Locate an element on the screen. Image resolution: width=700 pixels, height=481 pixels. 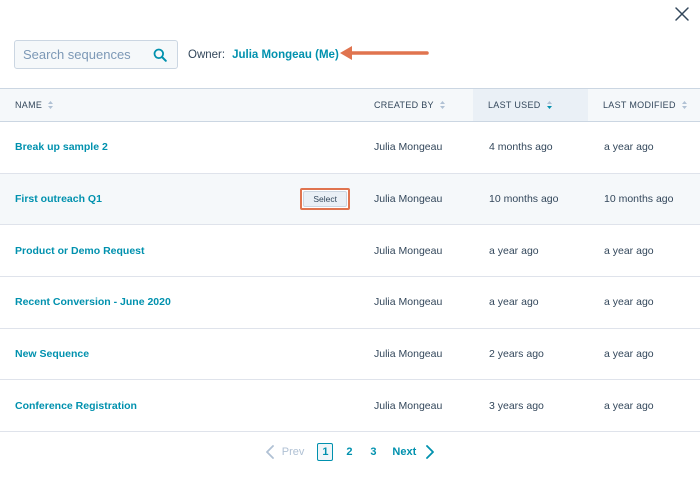
sequence-name-link: Product or Demo Request is located at coordinates (80, 251).